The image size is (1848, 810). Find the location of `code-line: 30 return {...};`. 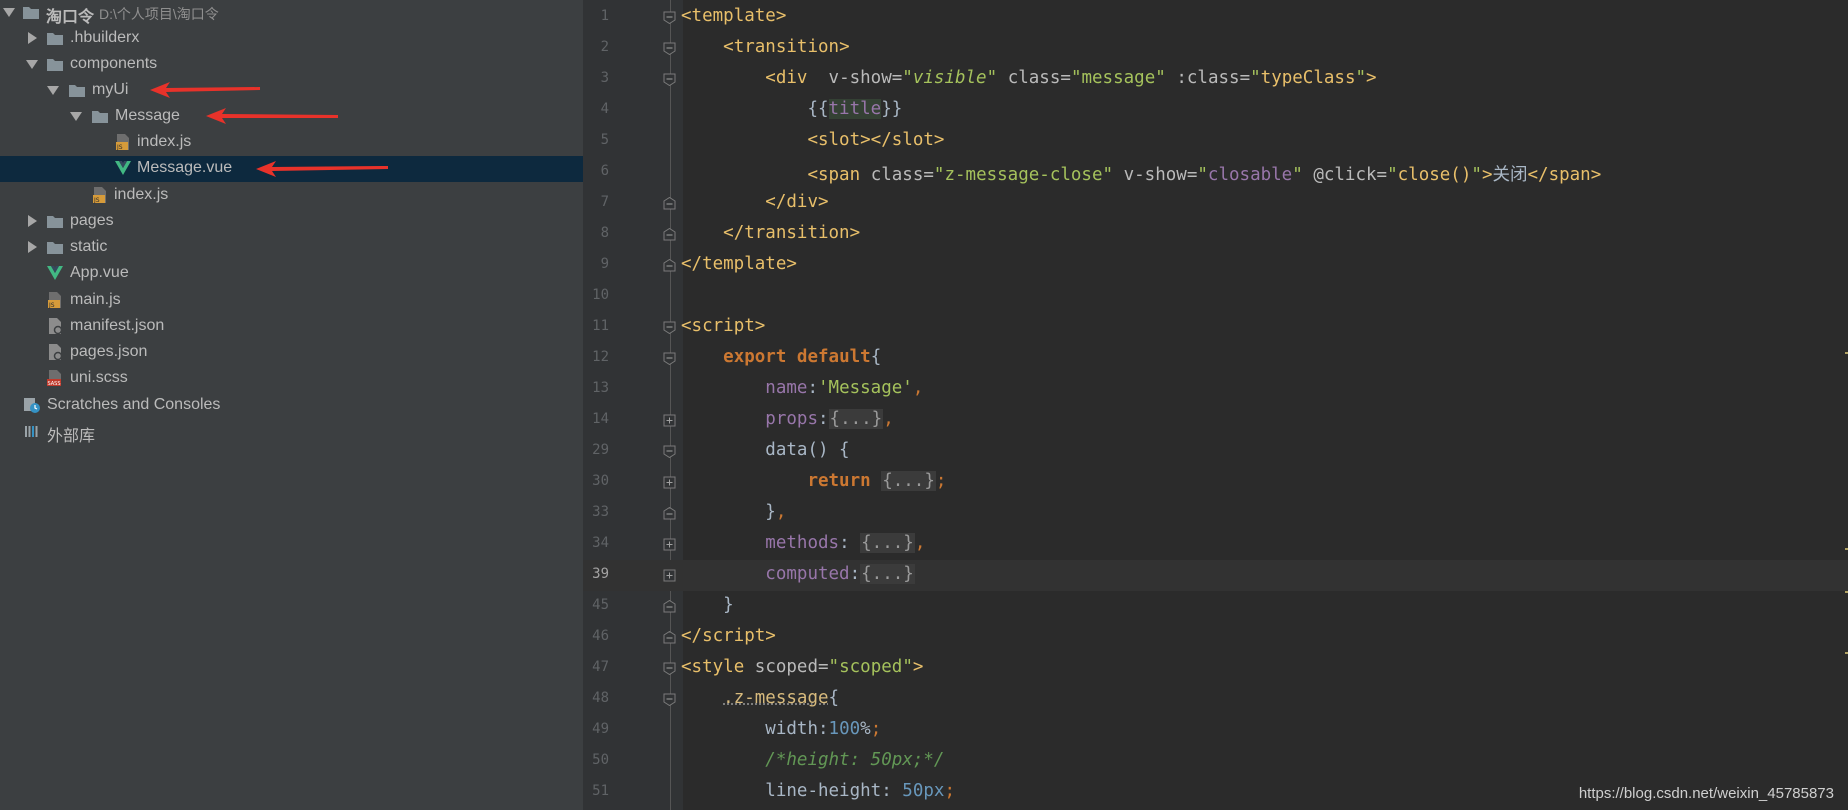

code-line: 30 return {...}; is located at coordinates (1215, 482).